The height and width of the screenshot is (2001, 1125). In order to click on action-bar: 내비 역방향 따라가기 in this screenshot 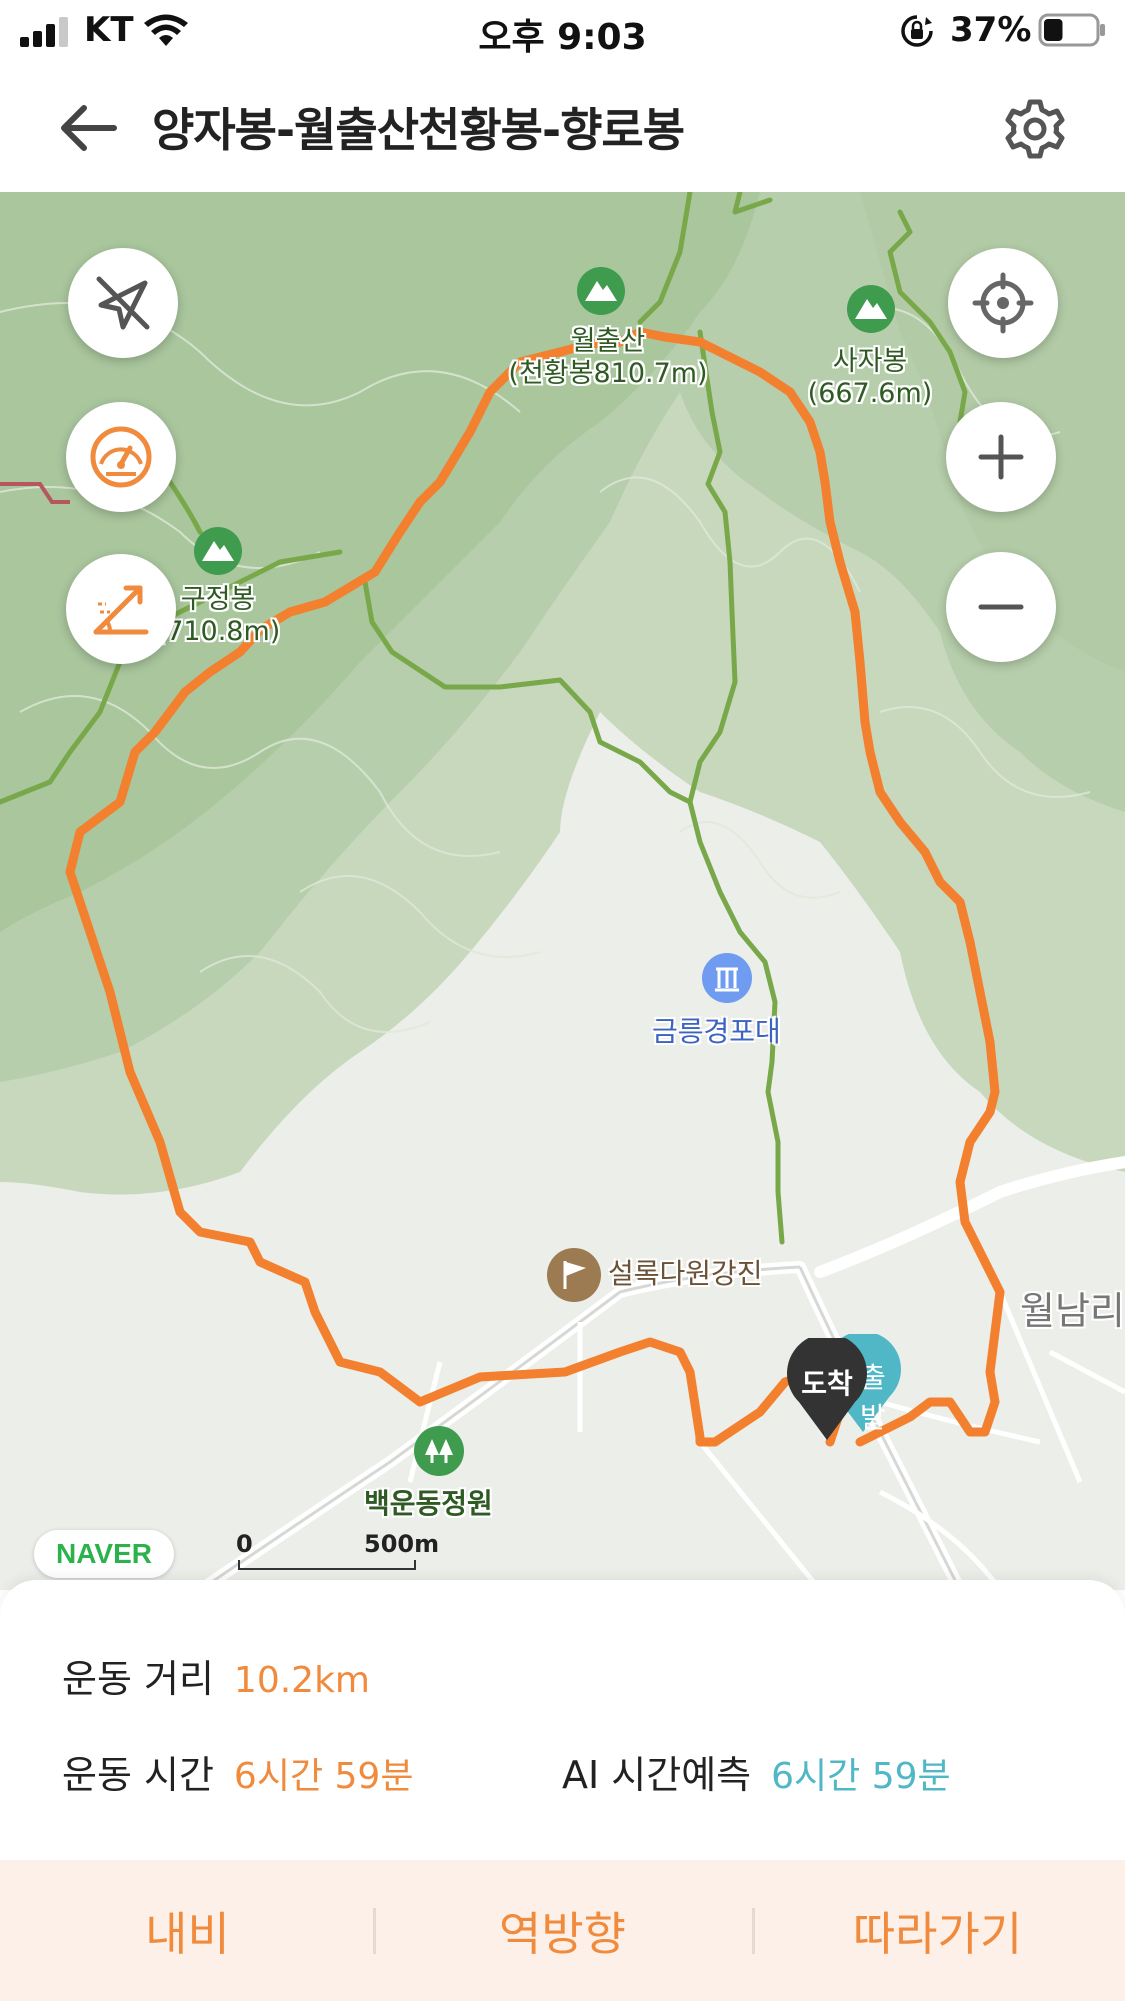, I will do `click(562, 1930)`.